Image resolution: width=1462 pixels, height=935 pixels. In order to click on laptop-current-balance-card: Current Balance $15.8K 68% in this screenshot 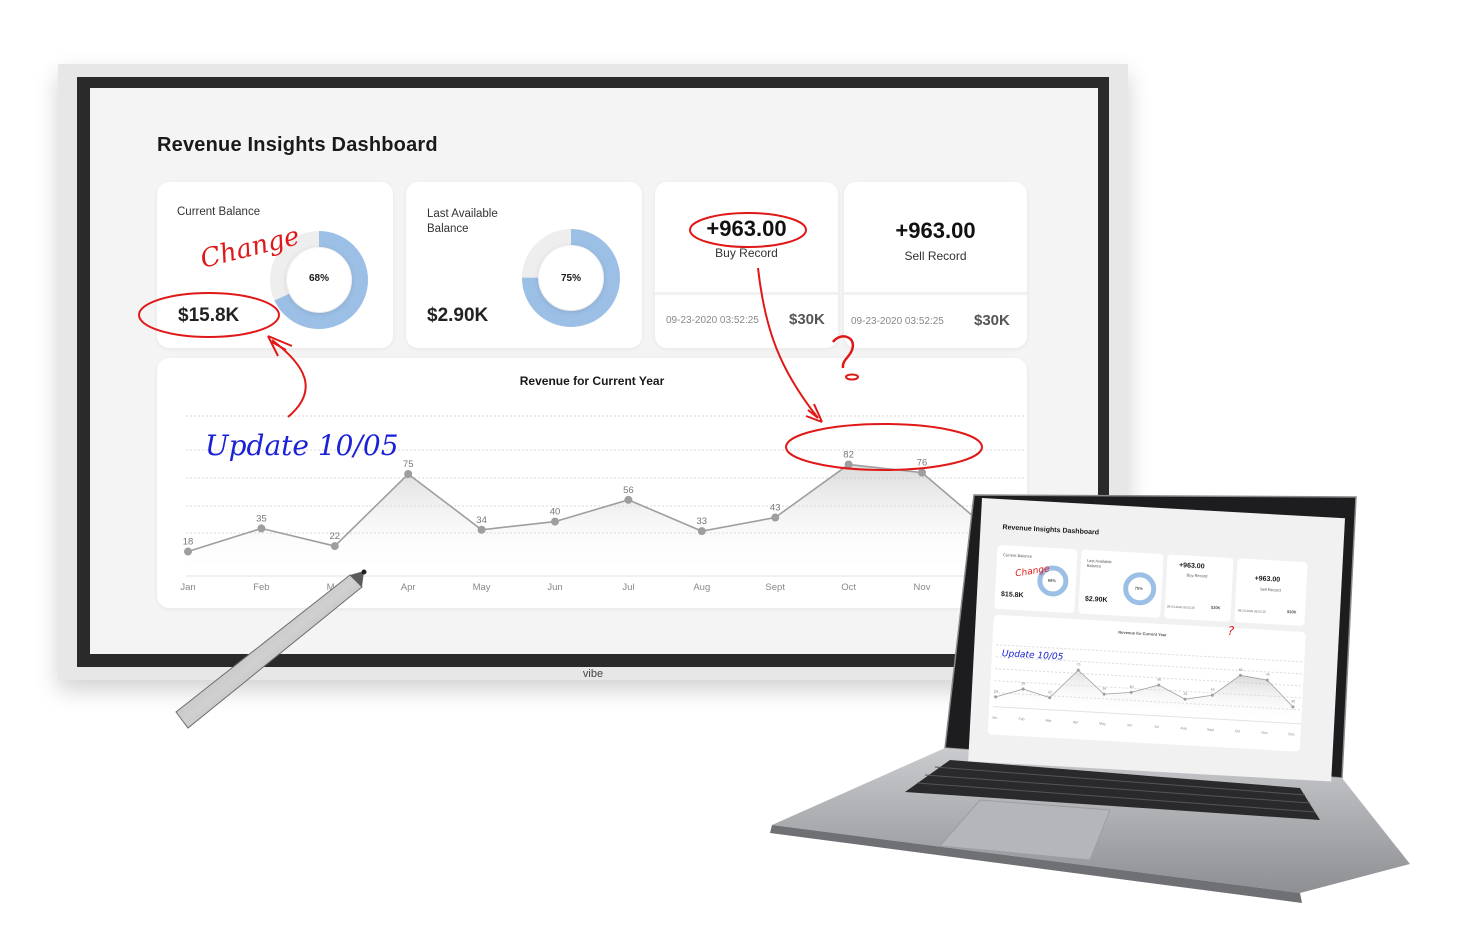, I will do `click(1036, 579)`.